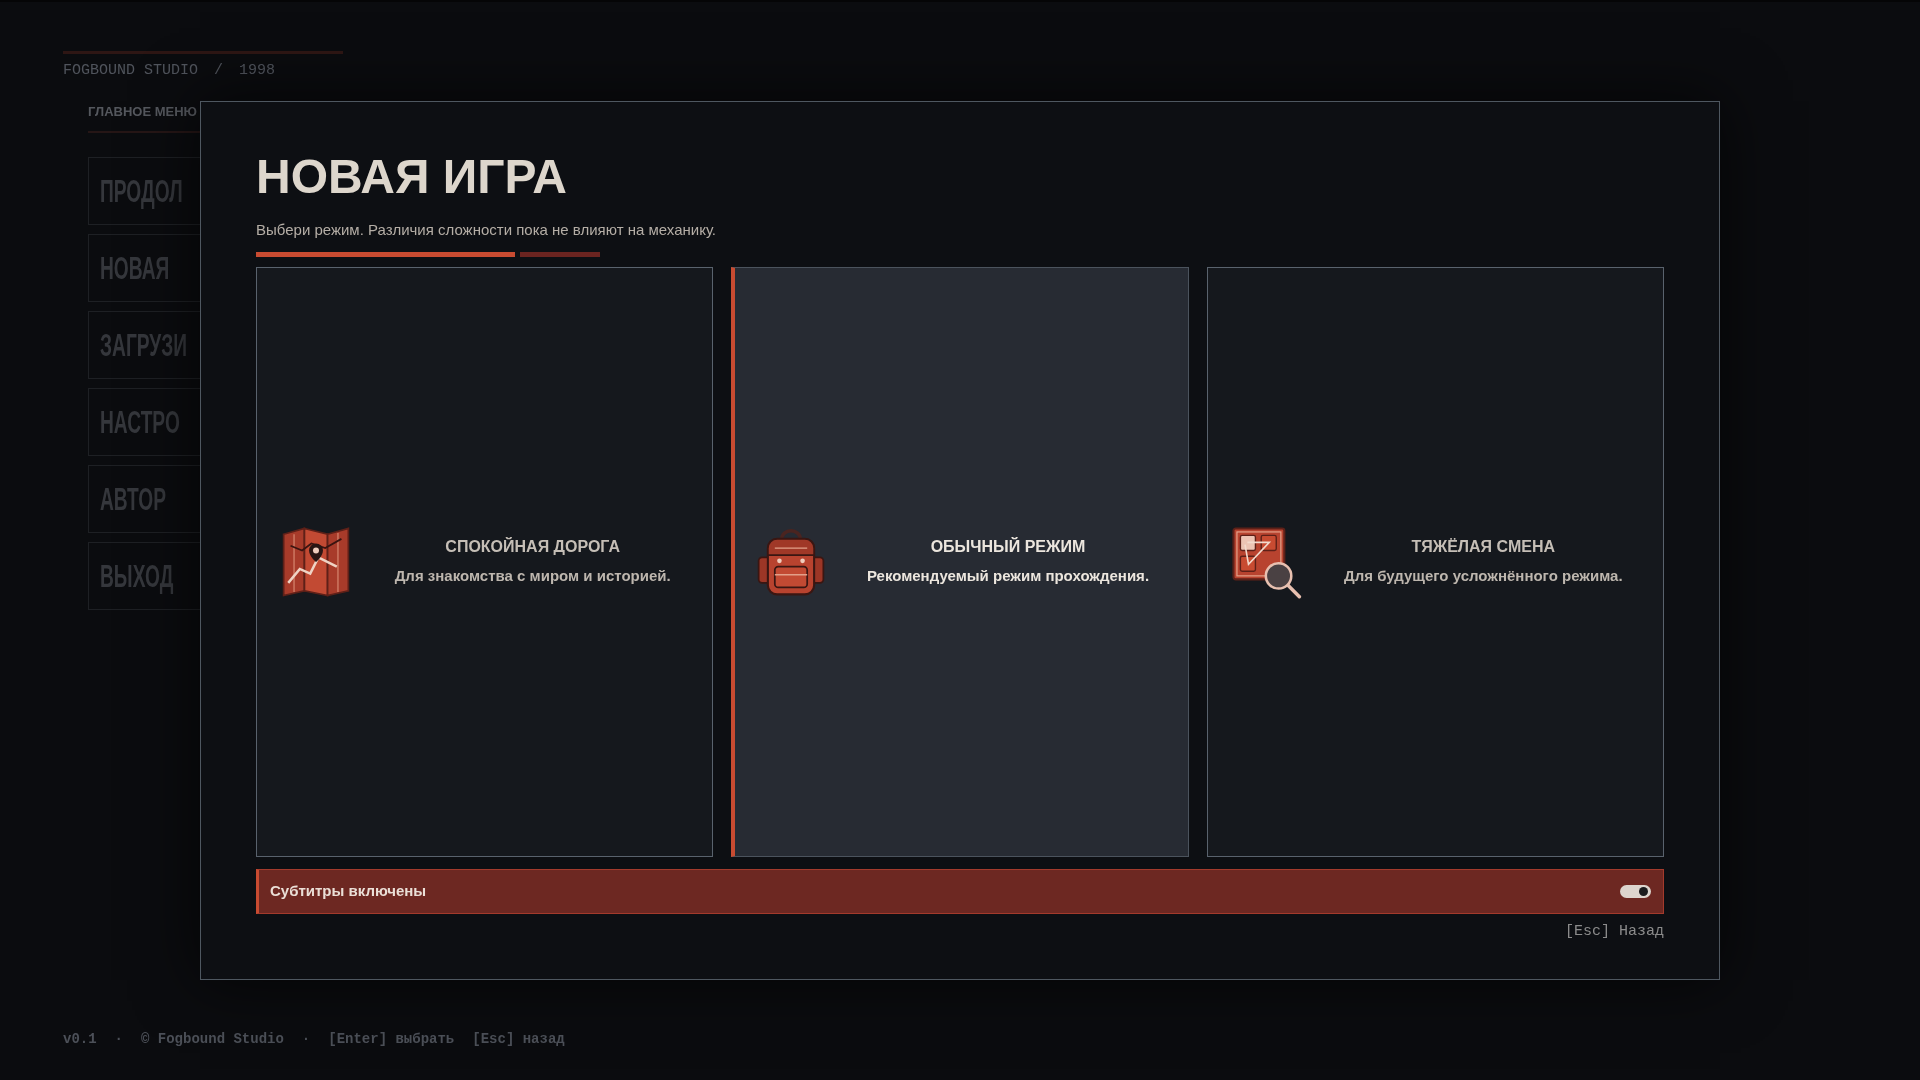 This screenshot has width=1920, height=1080. What do you see at coordinates (1435, 561) in the screenshot?
I see `mode-card: ТЯЖЁЛАЯ СМЕНА Для будущего усложнённого режима.` at bounding box center [1435, 561].